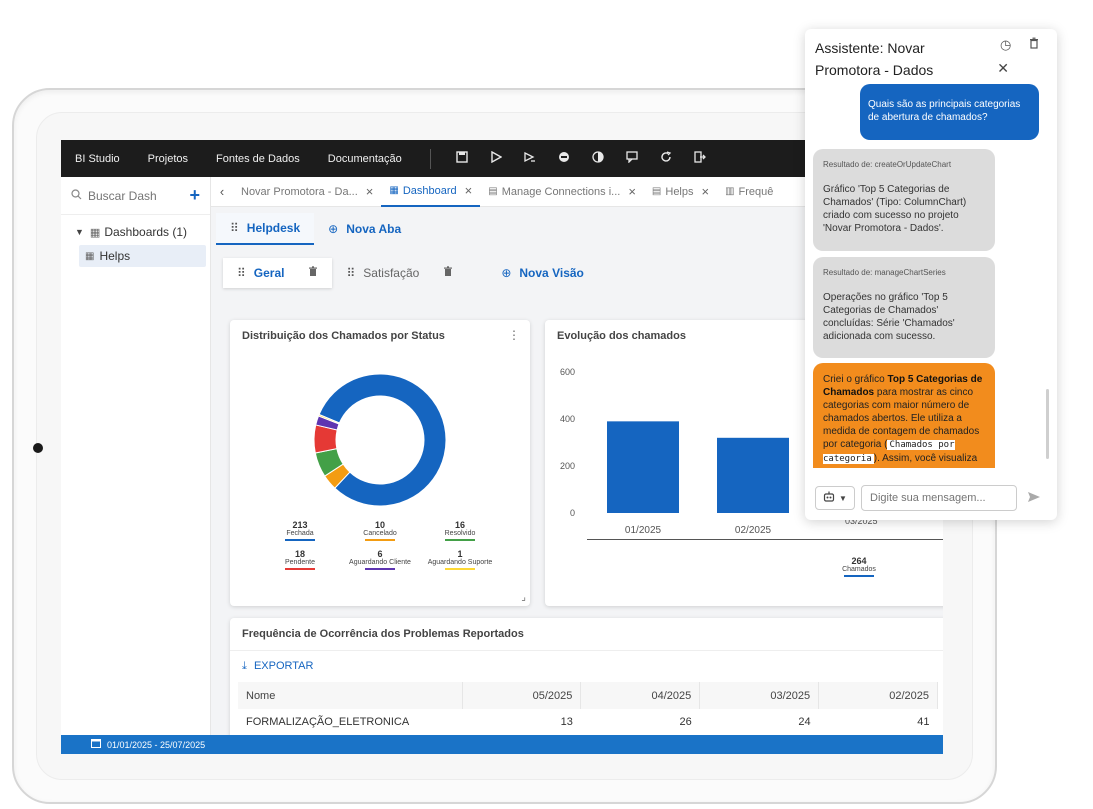 This screenshot has height=809, width=1093. Describe the element at coordinates (542, 273) in the screenshot. I see `add-view-button: ⊕ Nova Visão` at that location.